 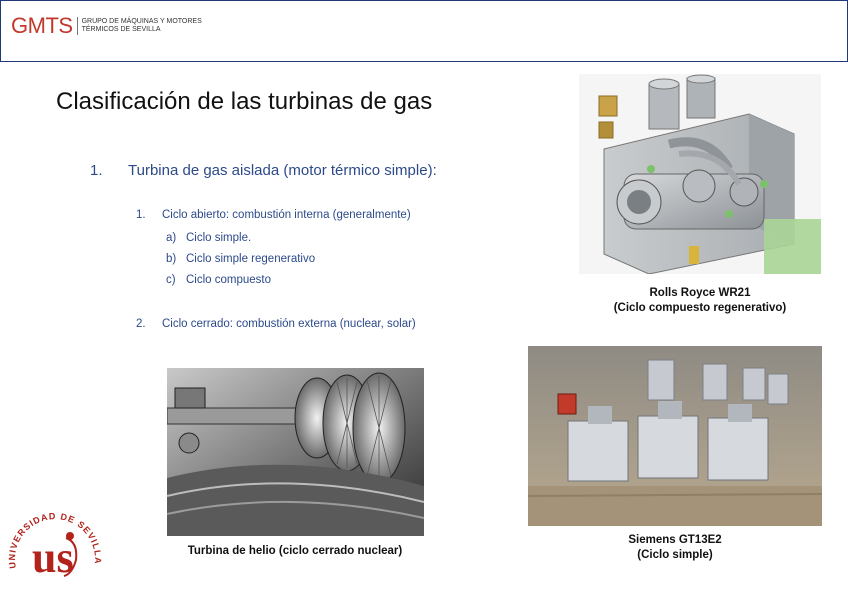 What do you see at coordinates (675, 436) in the screenshot?
I see `siemens-gt13e2-image` at bounding box center [675, 436].